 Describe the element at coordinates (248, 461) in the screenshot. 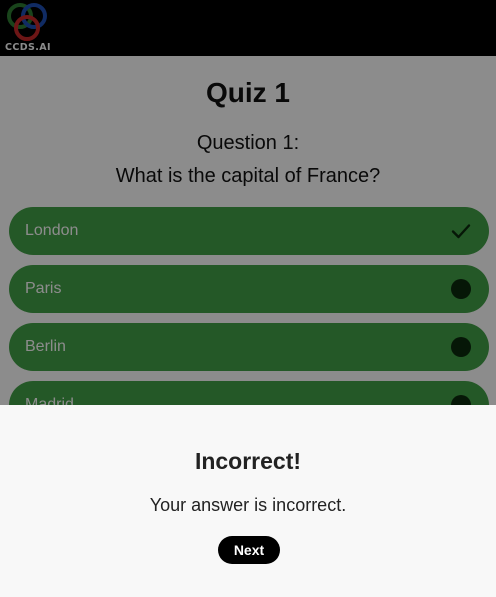

I see `result-title: Incorrect!` at that location.